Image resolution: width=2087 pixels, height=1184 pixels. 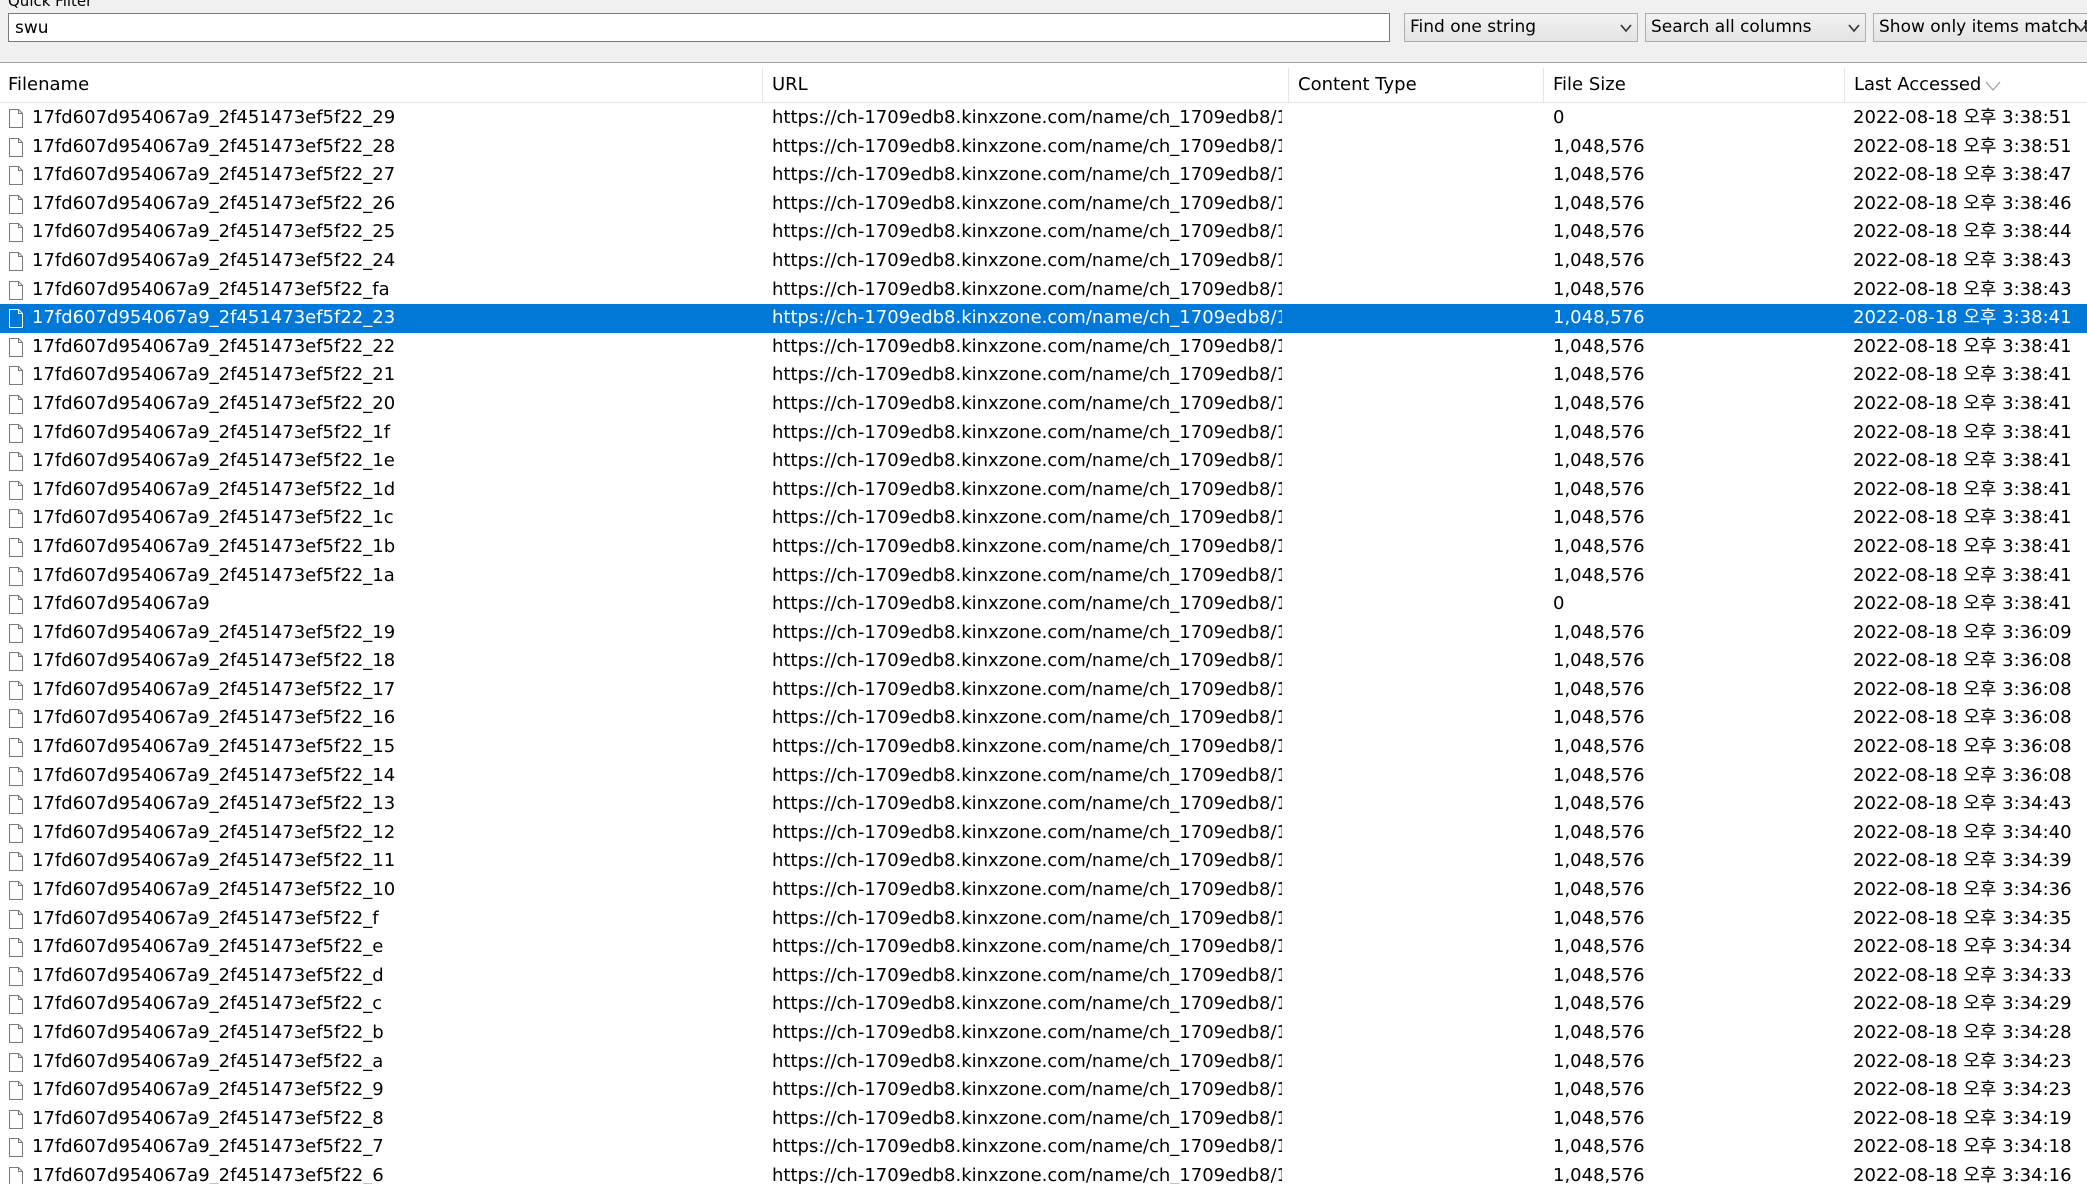 I want to click on quick-filter-input, so click(x=699, y=27).